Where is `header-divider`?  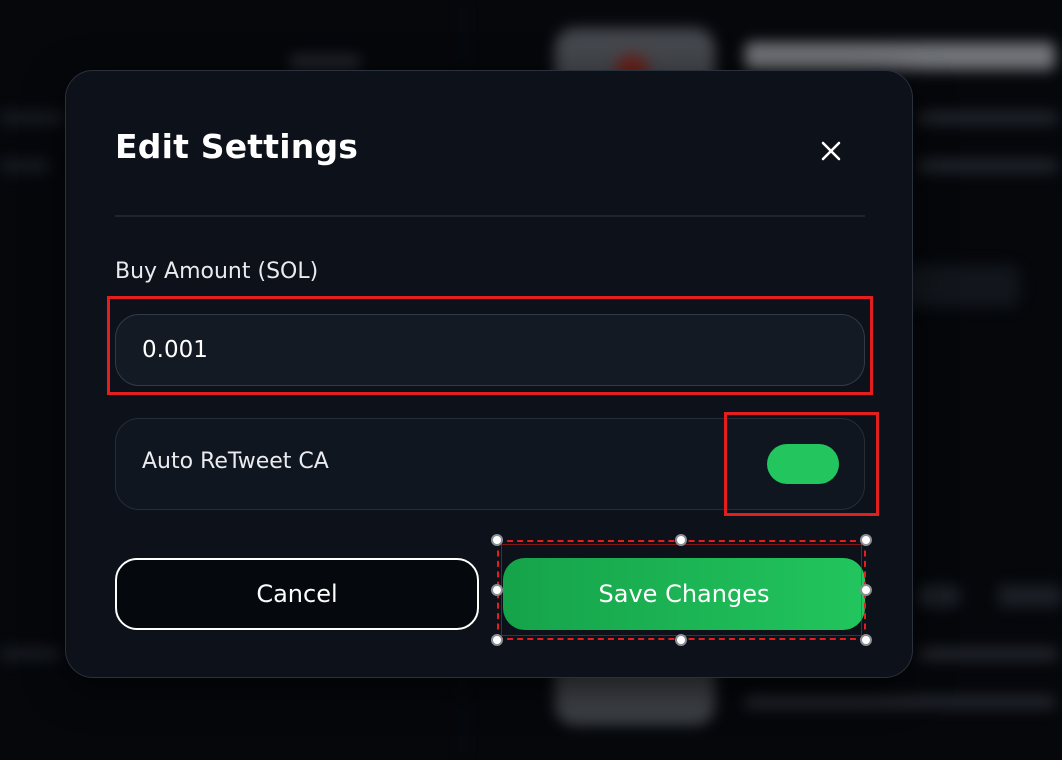 header-divider is located at coordinates (490, 216).